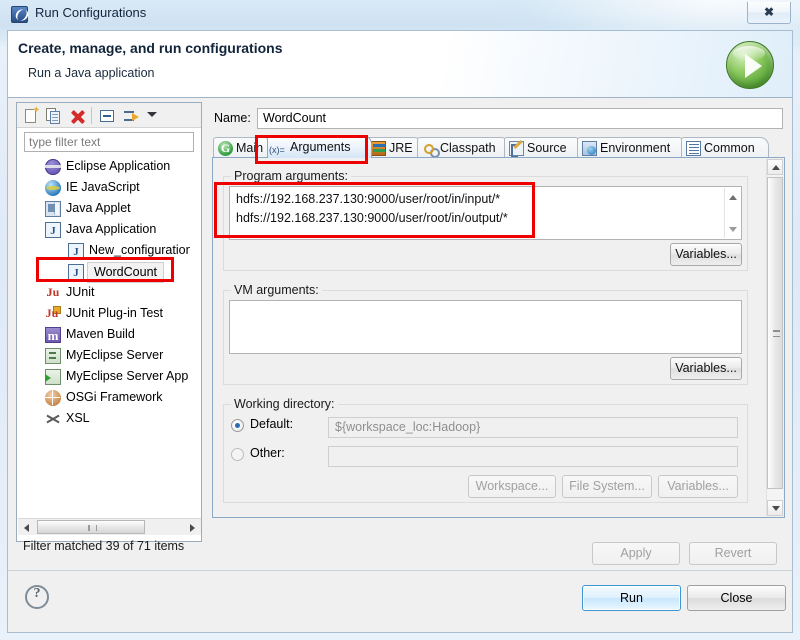  I want to click on jre-tab-icon, so click(378, 148).